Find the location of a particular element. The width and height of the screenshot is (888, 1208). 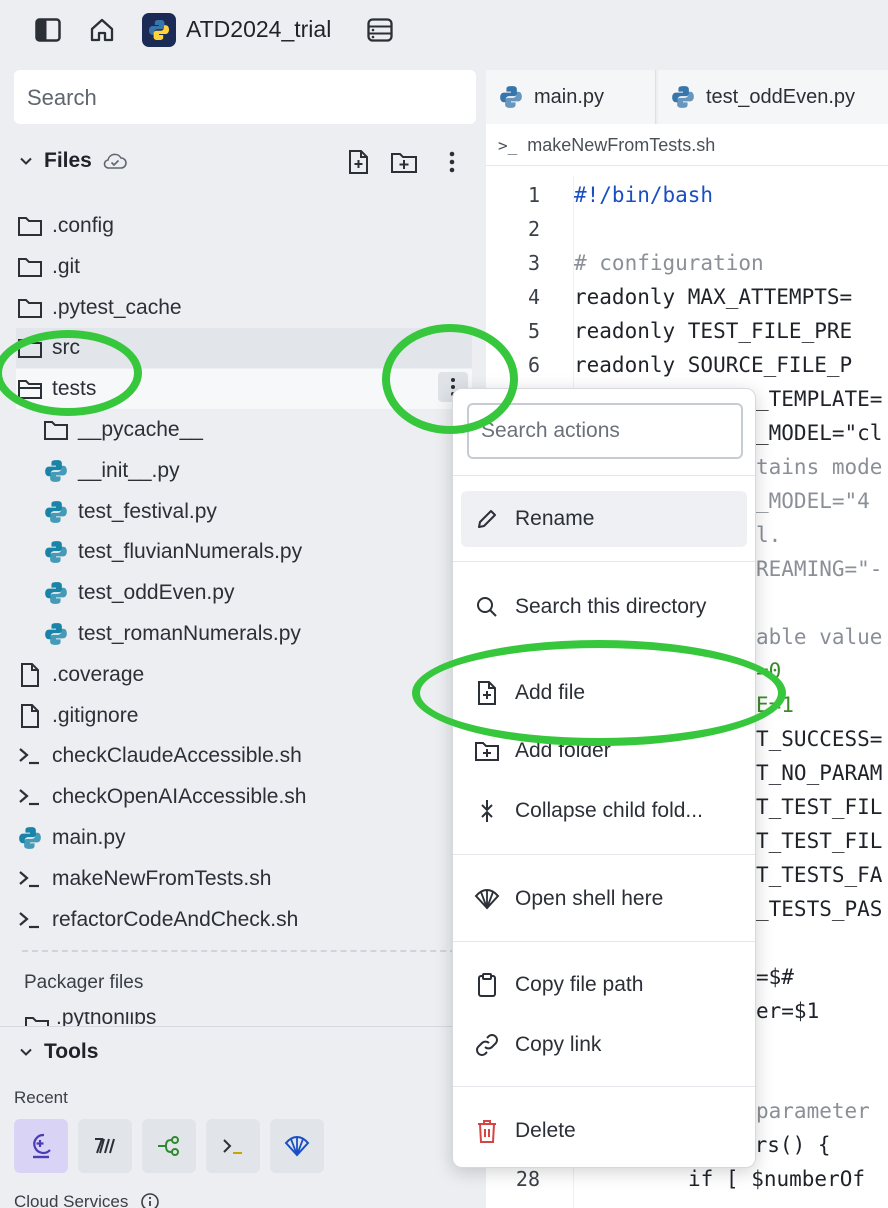

menu-item-add-file: Add file is located at coordinates (605, 693).